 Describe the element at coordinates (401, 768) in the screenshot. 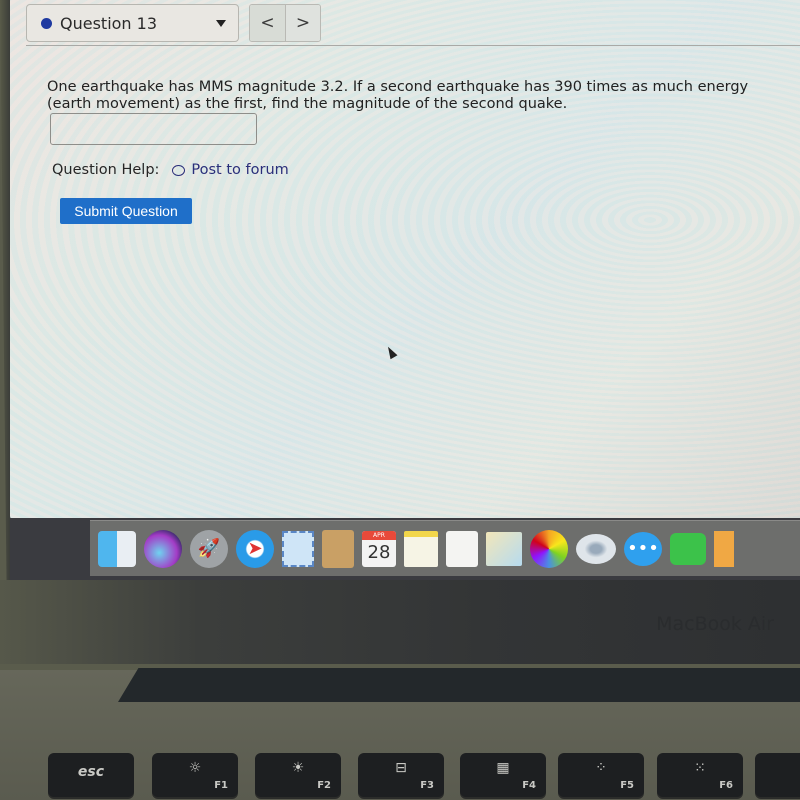

I see `mission-control-icon: ⊟` at that location.